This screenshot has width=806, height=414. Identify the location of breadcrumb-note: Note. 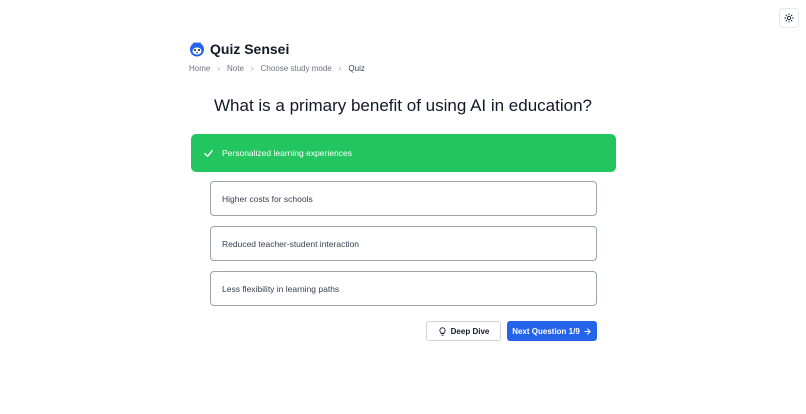
(235, 68).